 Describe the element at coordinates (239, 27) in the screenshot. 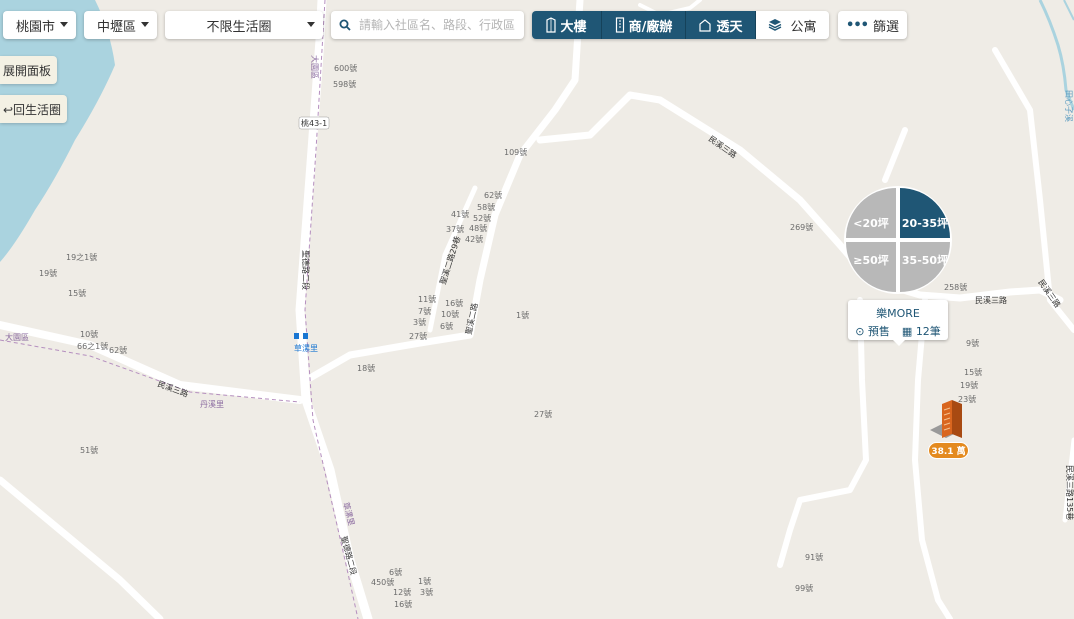

I see `life-circle-select-value: 不限生活圈` at that location.